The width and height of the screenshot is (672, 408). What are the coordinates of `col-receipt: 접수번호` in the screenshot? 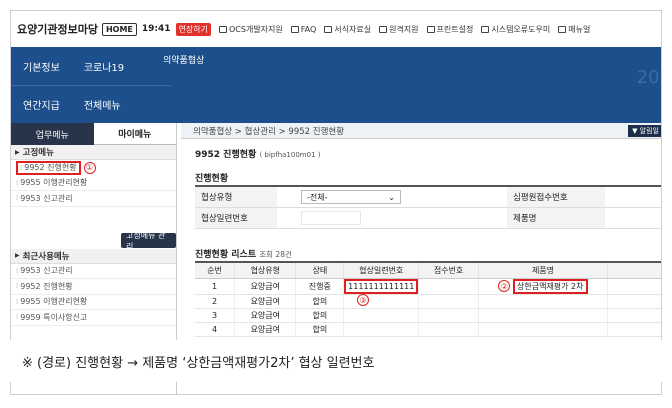 It's located at (448, 270).